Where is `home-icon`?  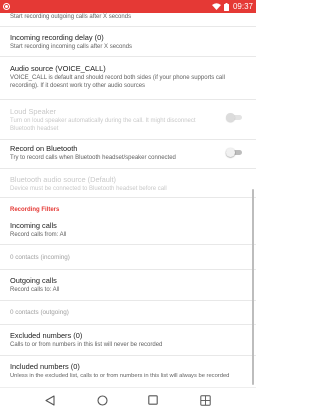 home-icon is located at coordinates (102, 400).